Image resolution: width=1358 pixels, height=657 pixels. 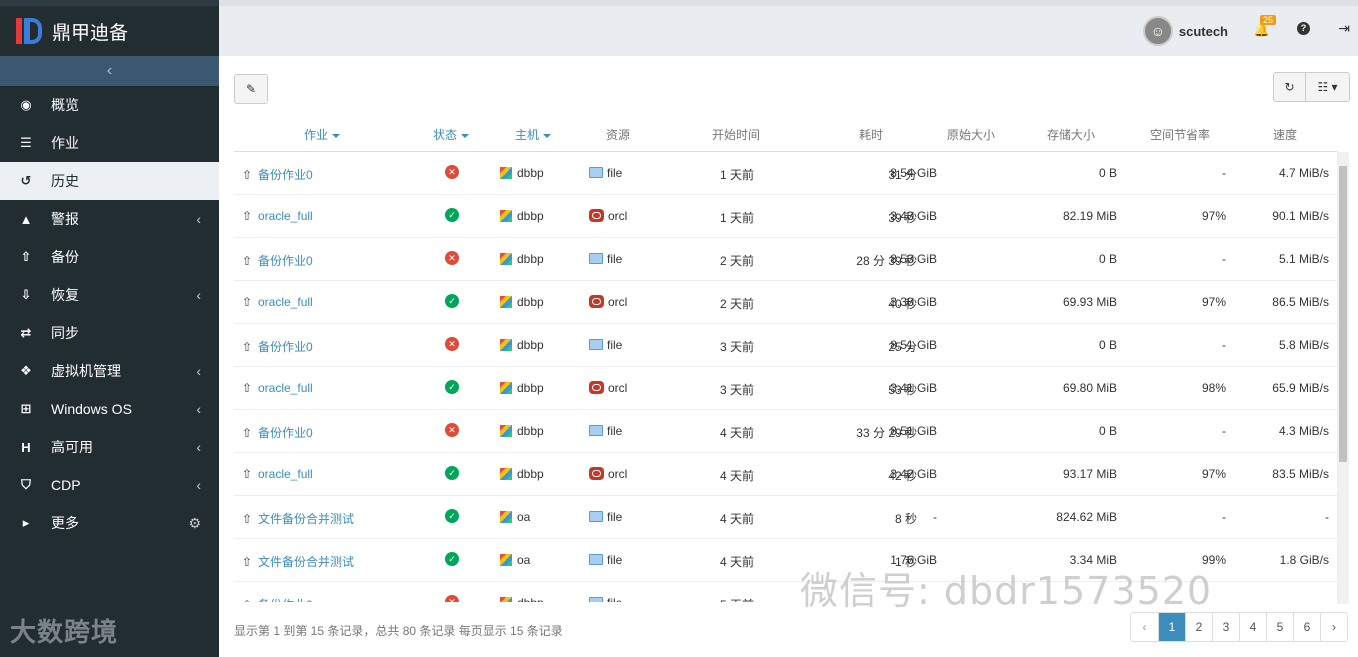 I want to click on th-status: 状态, so click(x=451, y=134).